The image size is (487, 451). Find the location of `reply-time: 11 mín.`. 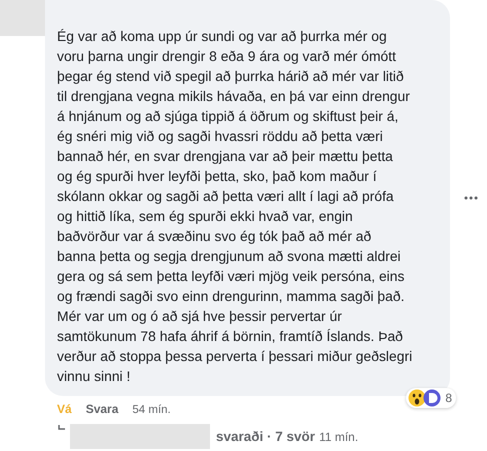

reply-time: 11 mín. is located at coordinates (338, 437).